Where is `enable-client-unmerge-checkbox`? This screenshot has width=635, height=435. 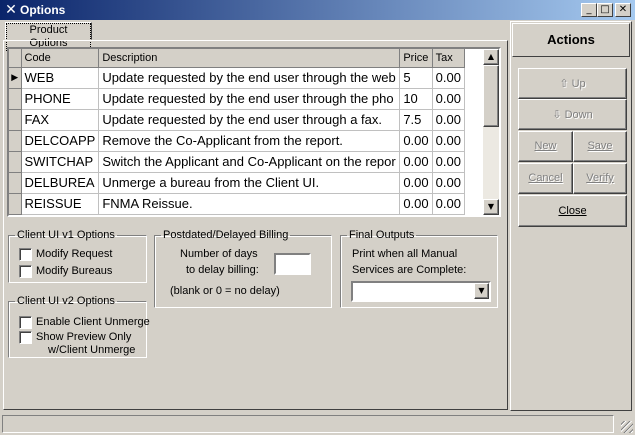
enable-client-unmerge-checkbox is located at coordinates (25, 322).